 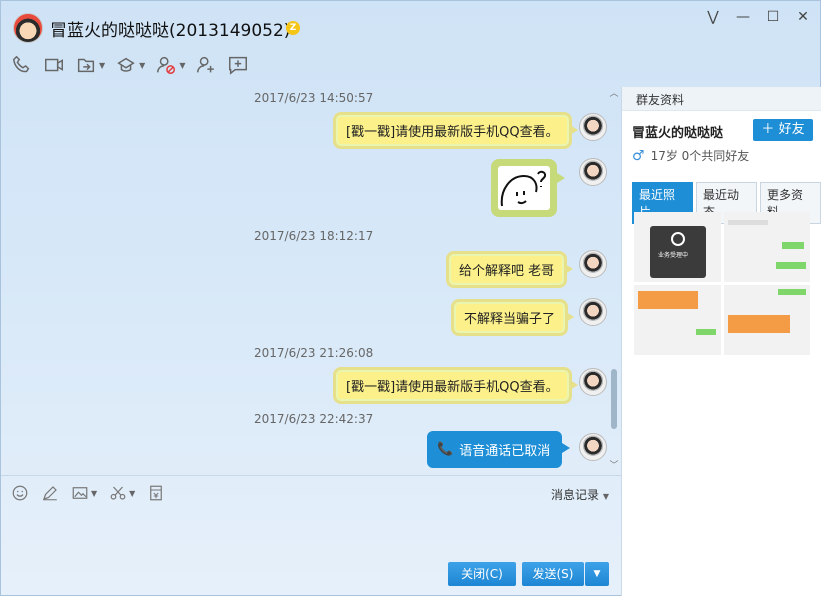 I want to click on collapse-icon: ⋁, so click(x=713, y=17).